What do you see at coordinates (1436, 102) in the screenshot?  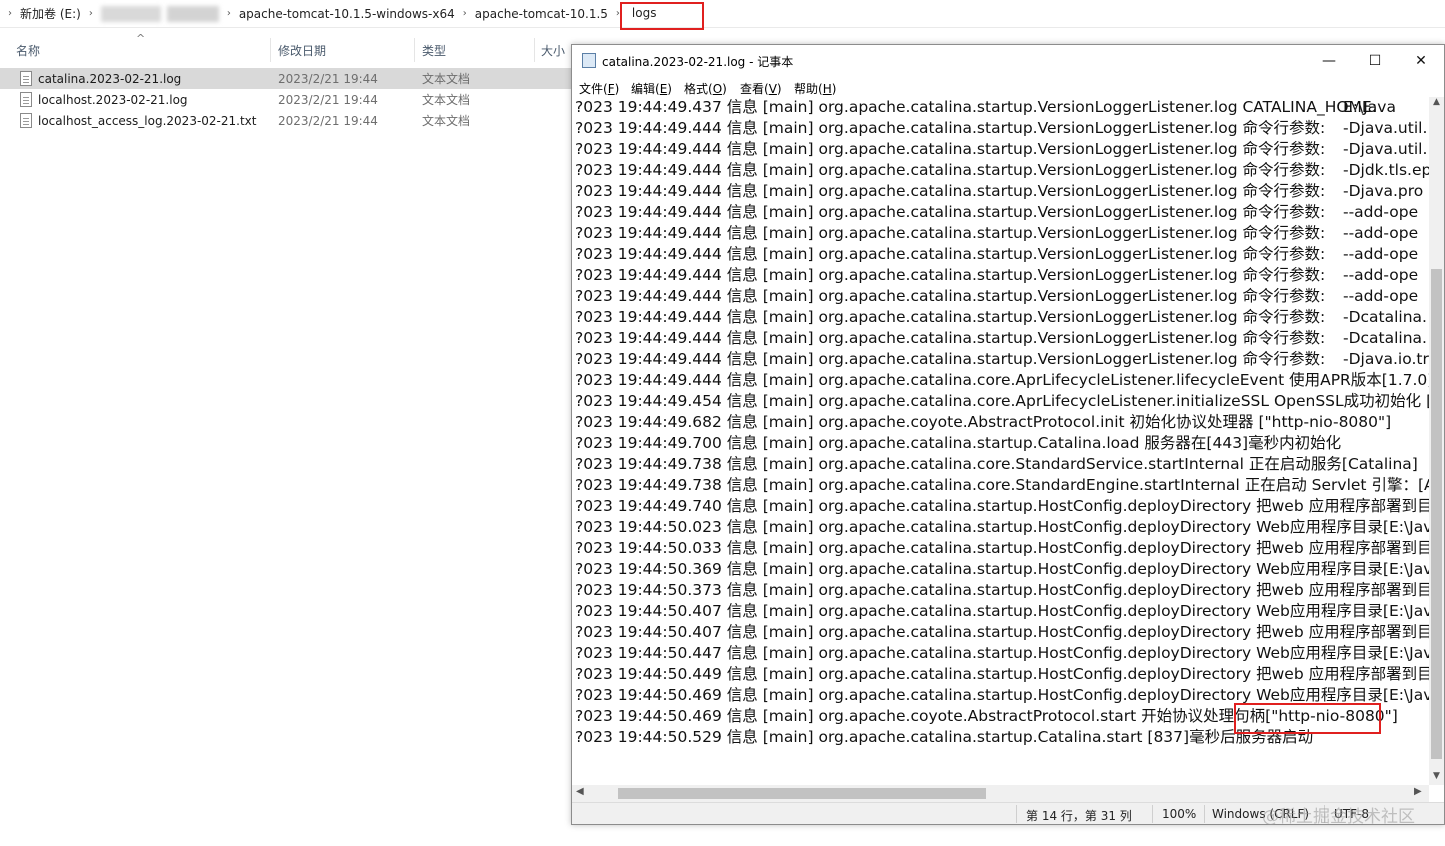 I see `scroll-up-icon: ▲` at bounding box center [1436, 102].